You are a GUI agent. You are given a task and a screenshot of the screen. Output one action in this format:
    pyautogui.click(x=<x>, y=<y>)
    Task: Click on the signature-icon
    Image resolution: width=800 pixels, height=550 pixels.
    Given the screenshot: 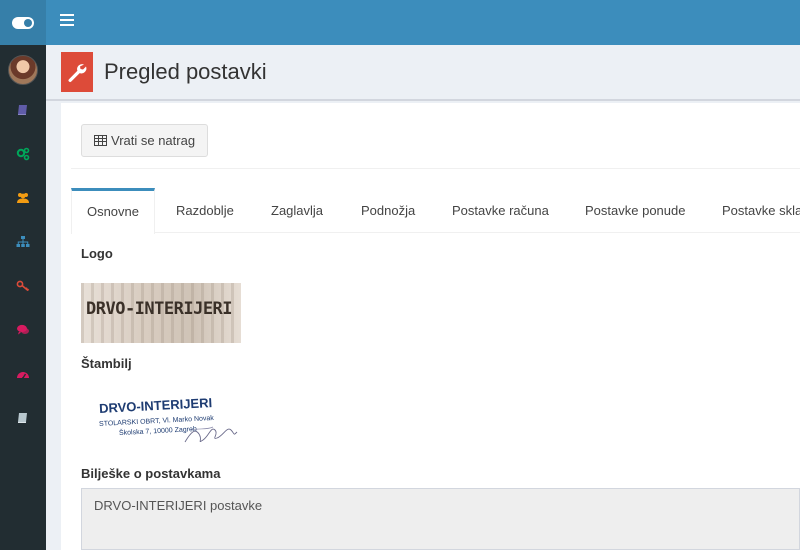 What is the action you would take?
    pyautogui.click(x=211, y=434)
    